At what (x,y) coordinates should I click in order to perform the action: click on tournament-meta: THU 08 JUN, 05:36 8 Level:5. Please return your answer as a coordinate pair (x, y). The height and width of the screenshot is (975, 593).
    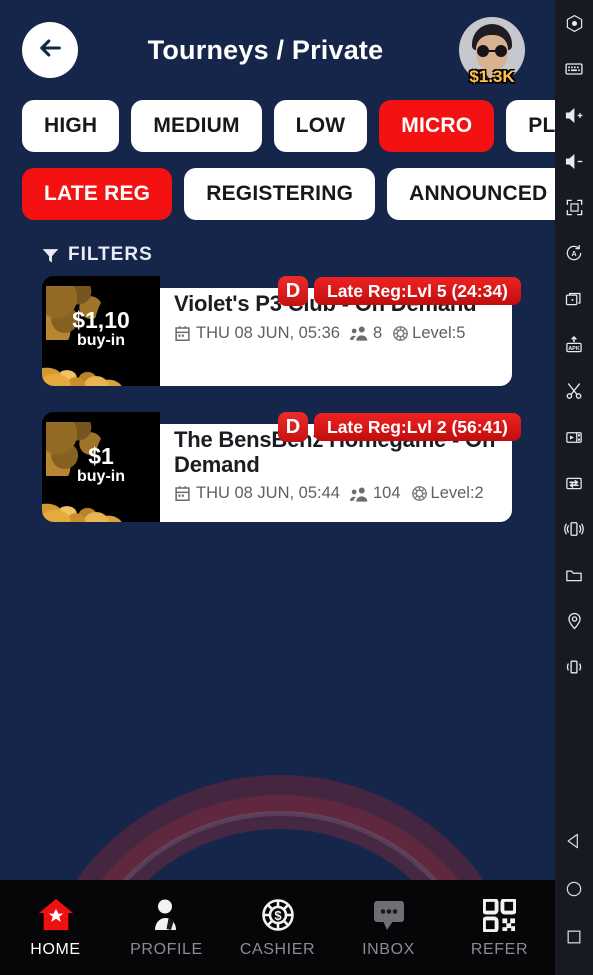
    Looking at the image, I should click on (337, 333).